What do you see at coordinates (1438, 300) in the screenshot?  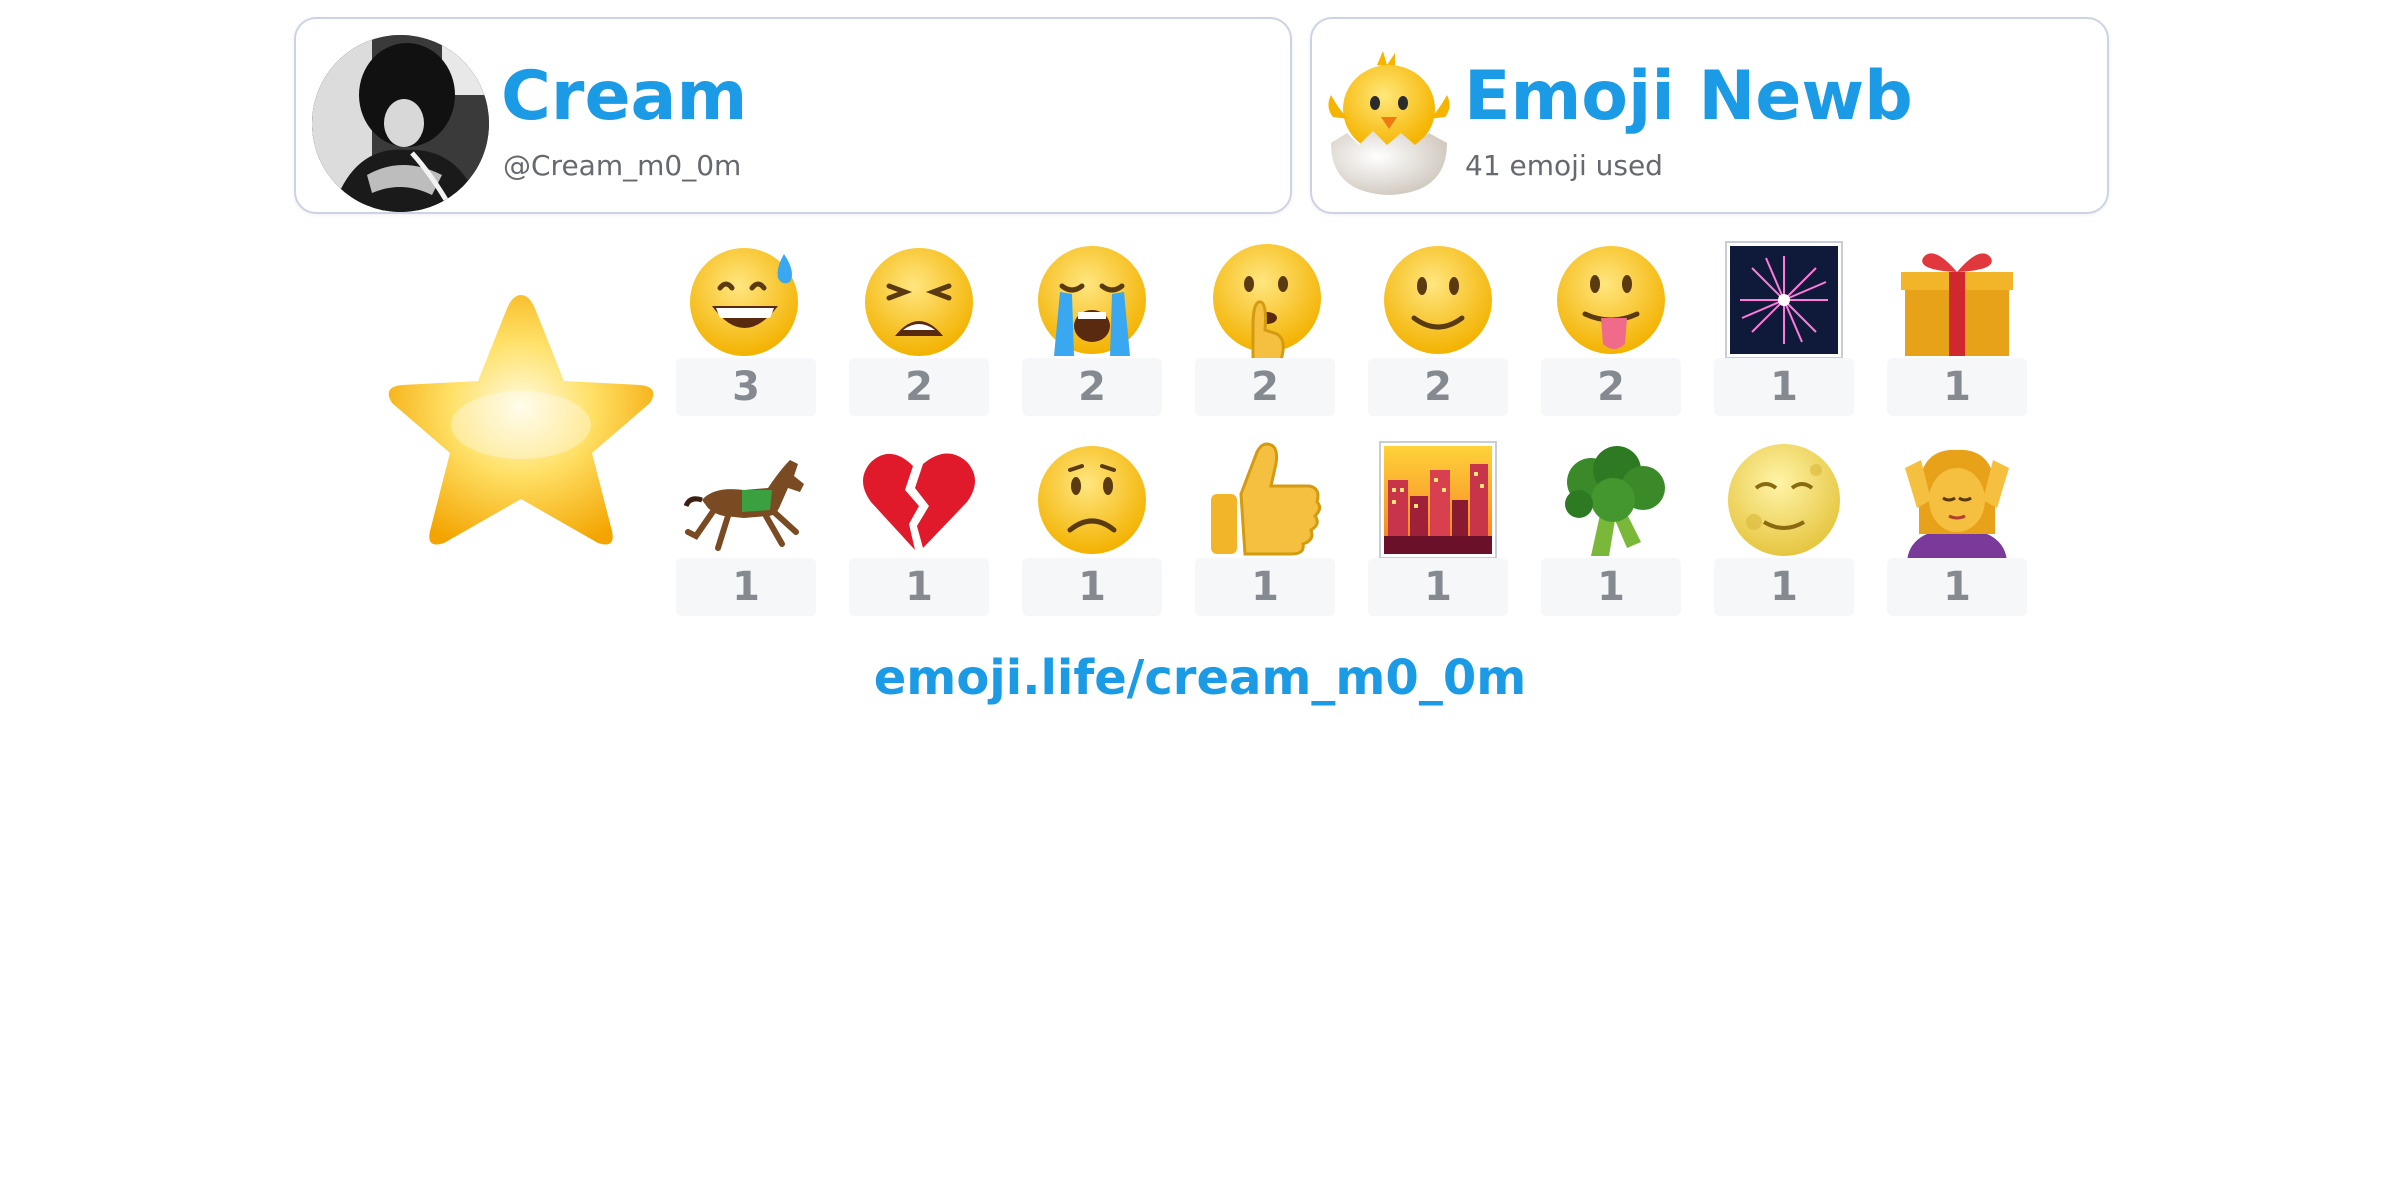 I see `slightly-smiling-face-icon` at bounding box center [1438, 300].